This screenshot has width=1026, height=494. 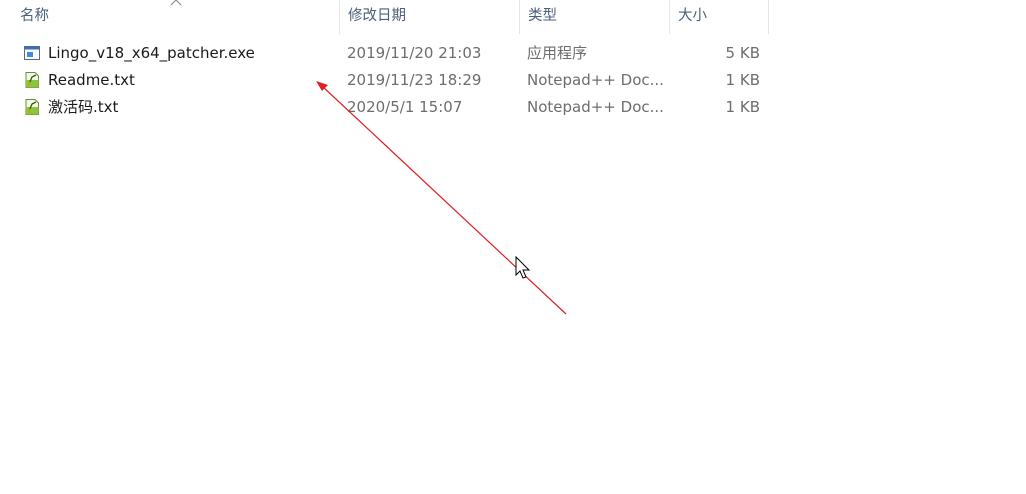 I want to click on column-header-name: 名称, so click(x=176, y=17).